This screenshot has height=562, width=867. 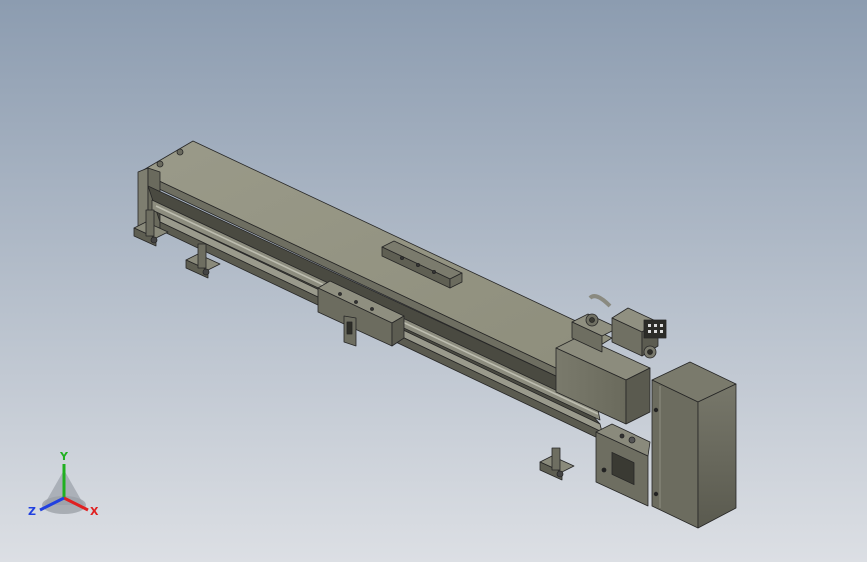 What do you see at coordinates (32, 511) in the screenshot?
I see `z-axis-label: Z` at bounding box center [32, 511].